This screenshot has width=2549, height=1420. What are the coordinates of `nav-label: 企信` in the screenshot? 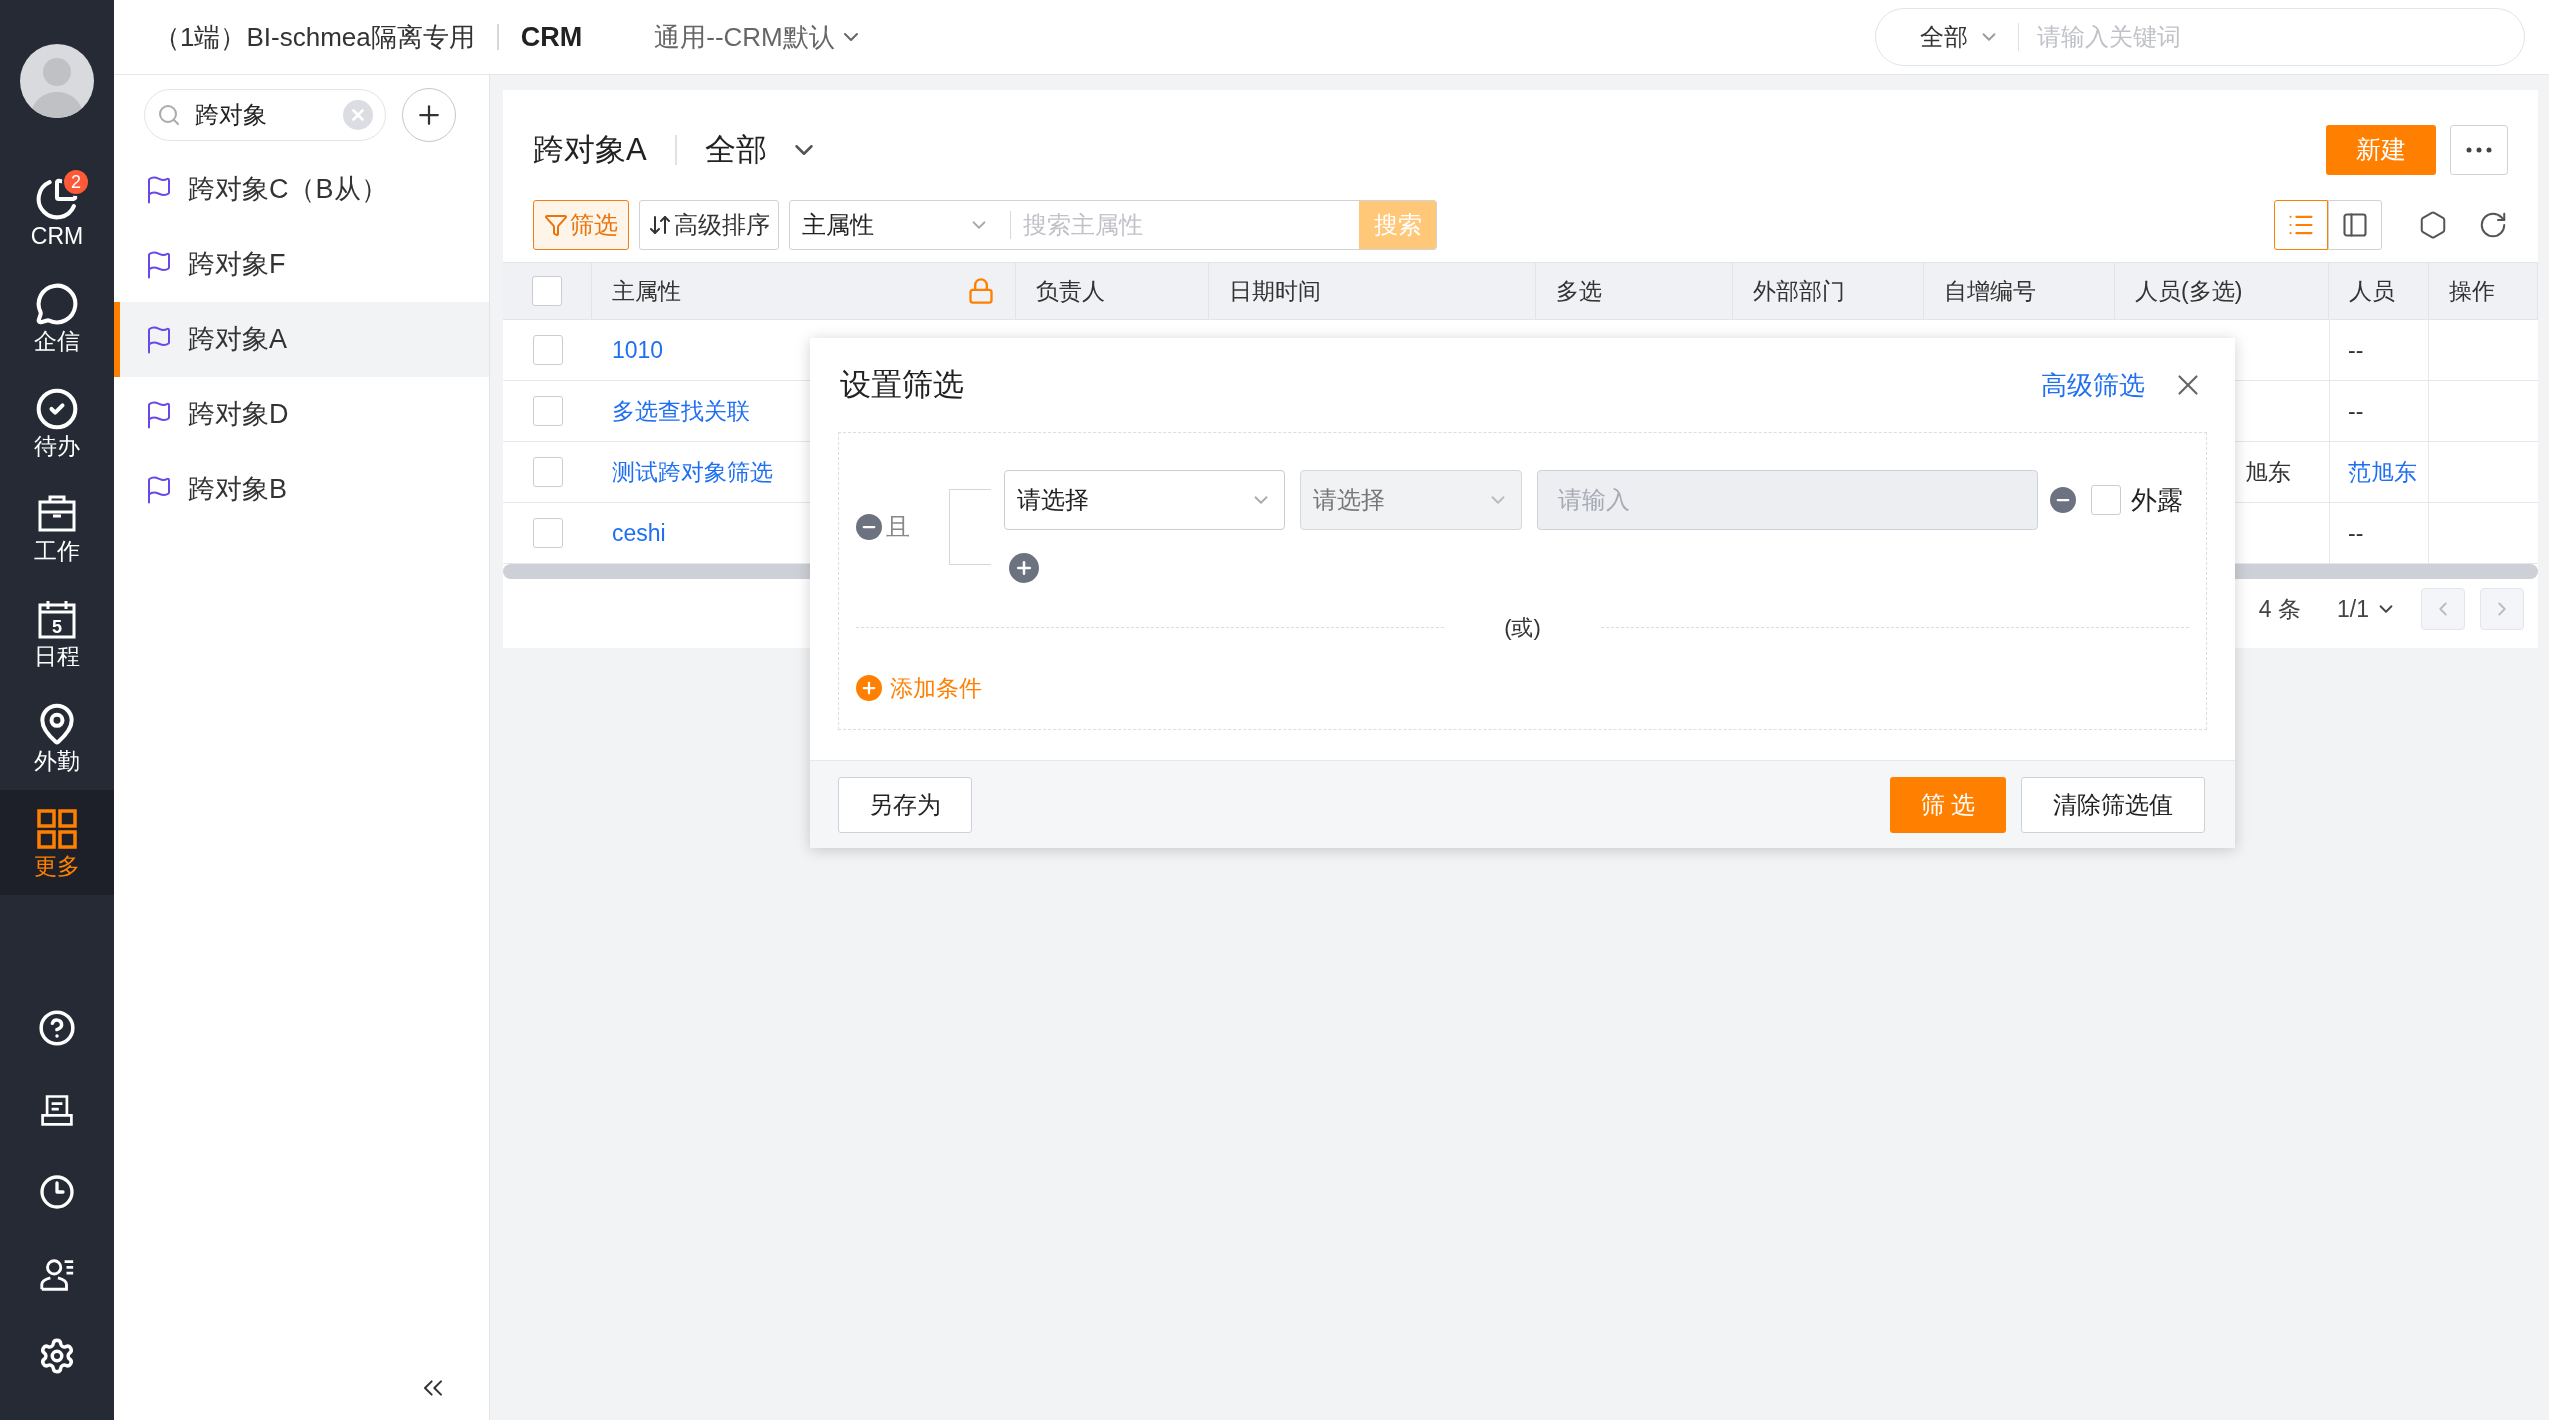 It's located at (57, 341).